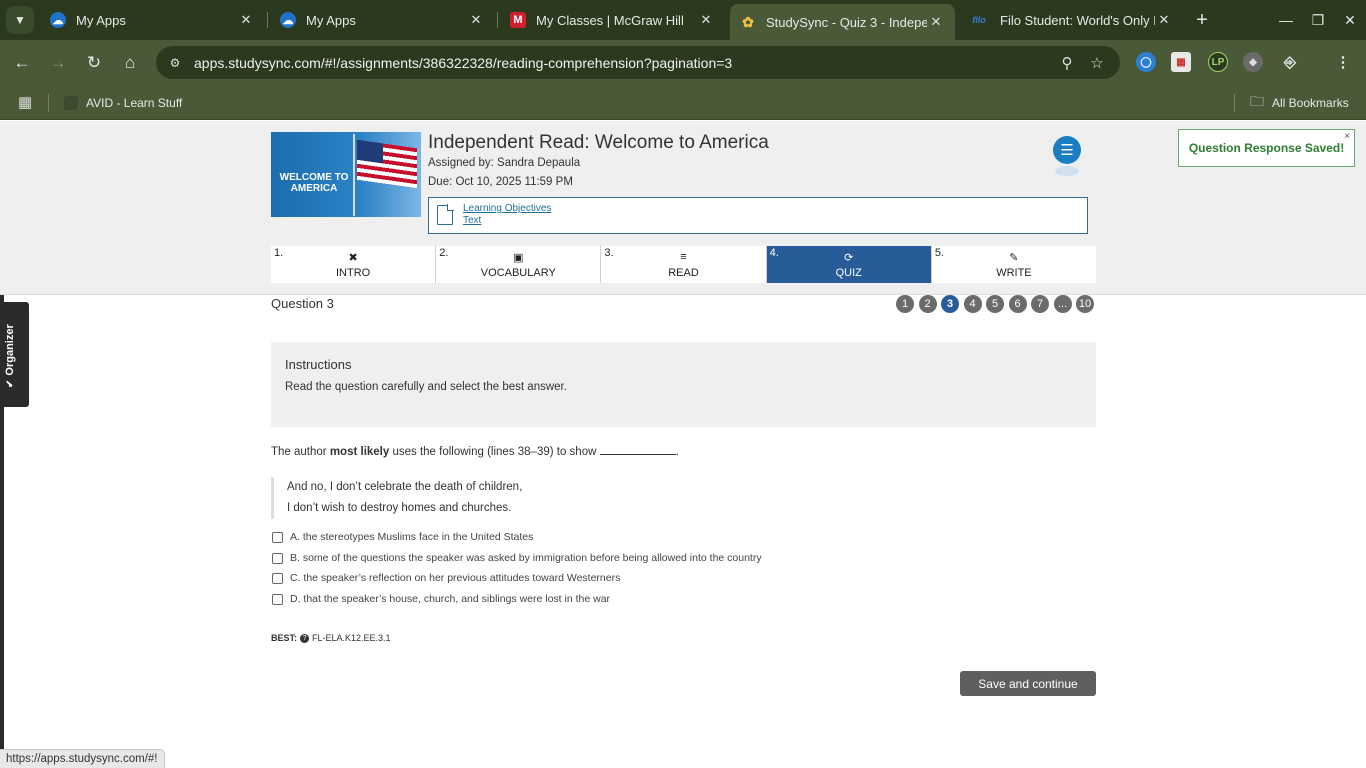 The height and width of the screenshot is (768, 1366). Describe the element at coordinates (950, 304) in the screenshot. I see `page-button-current: 3` at that location.